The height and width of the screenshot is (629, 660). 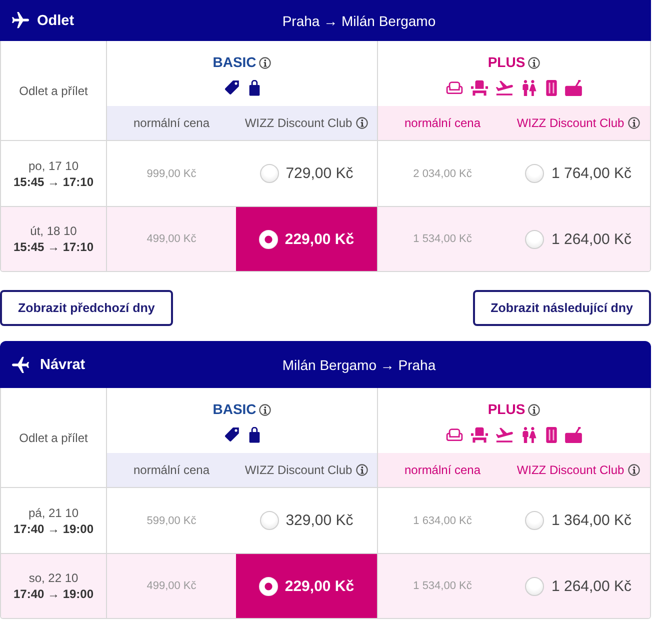 I want to click on flight-date: pá, 21 10, so click(x=53, y=512).